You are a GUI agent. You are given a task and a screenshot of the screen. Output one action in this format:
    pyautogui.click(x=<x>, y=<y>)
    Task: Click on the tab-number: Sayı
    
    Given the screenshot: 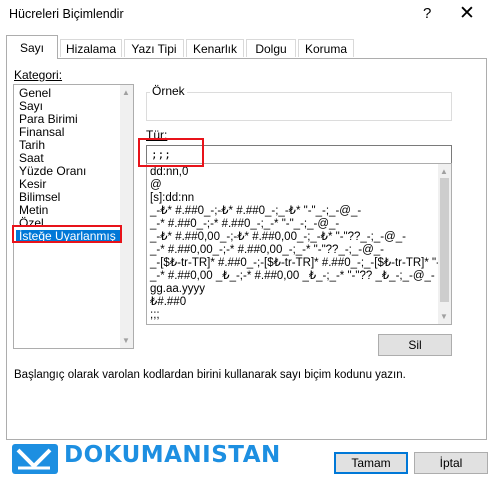 What is the action you would take?
    pyautogui.click(x=32, y=47)
    